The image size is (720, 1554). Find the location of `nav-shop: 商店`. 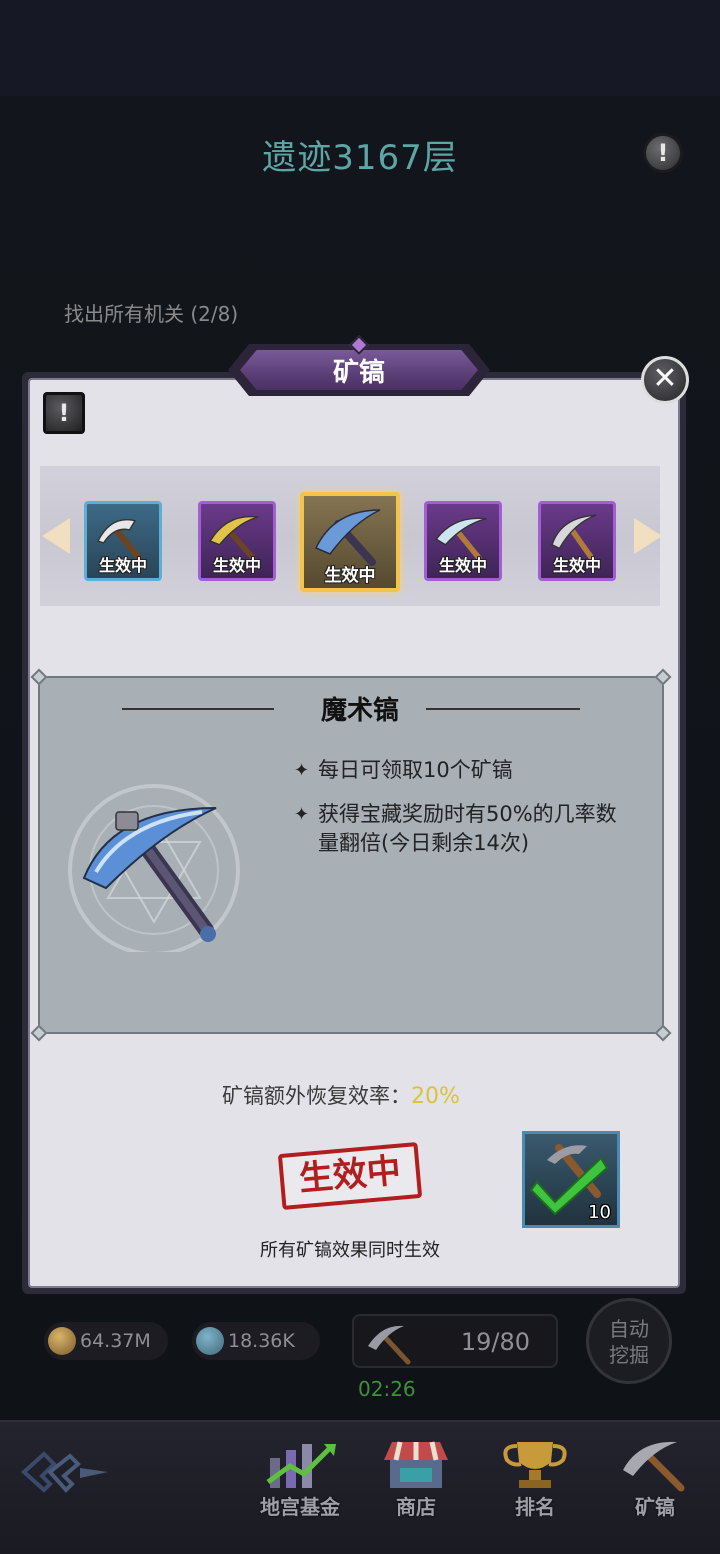

nav-shop: 商店 is located at coordinates (416, 1478).